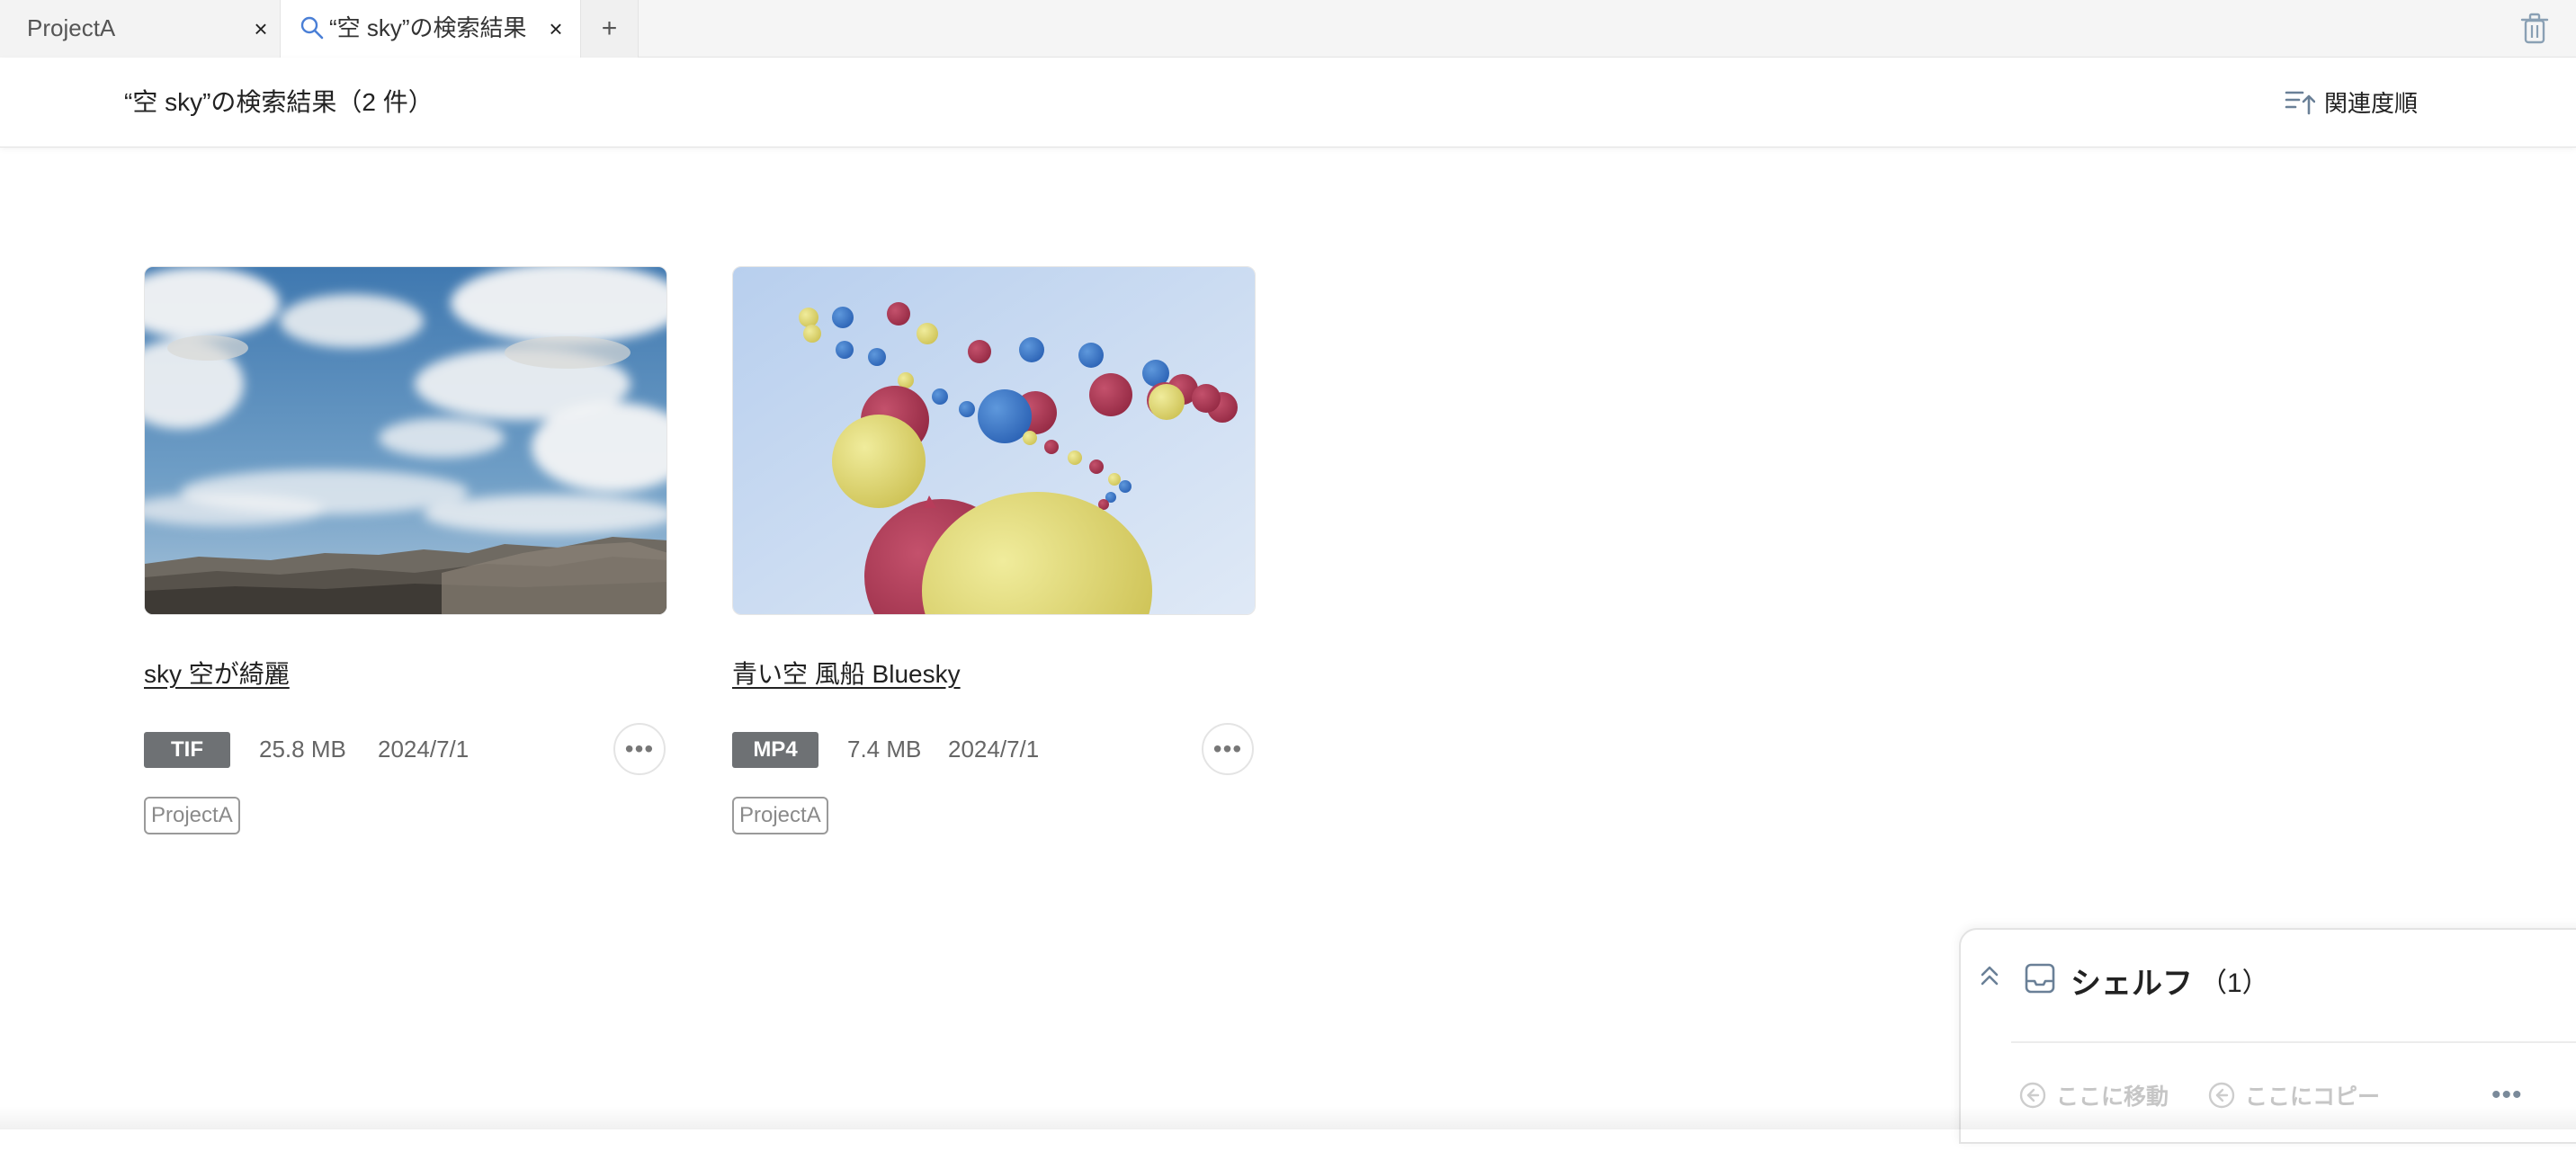 The image size is (2576, 1151). I want to click on search-icon, so click(312, 28).